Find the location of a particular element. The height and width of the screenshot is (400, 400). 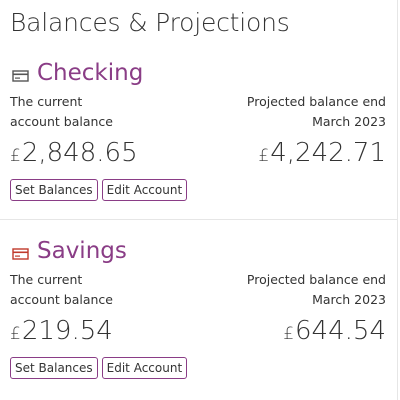

current-balance-amount: £ 219.54 is located at coordinates (61, 331).